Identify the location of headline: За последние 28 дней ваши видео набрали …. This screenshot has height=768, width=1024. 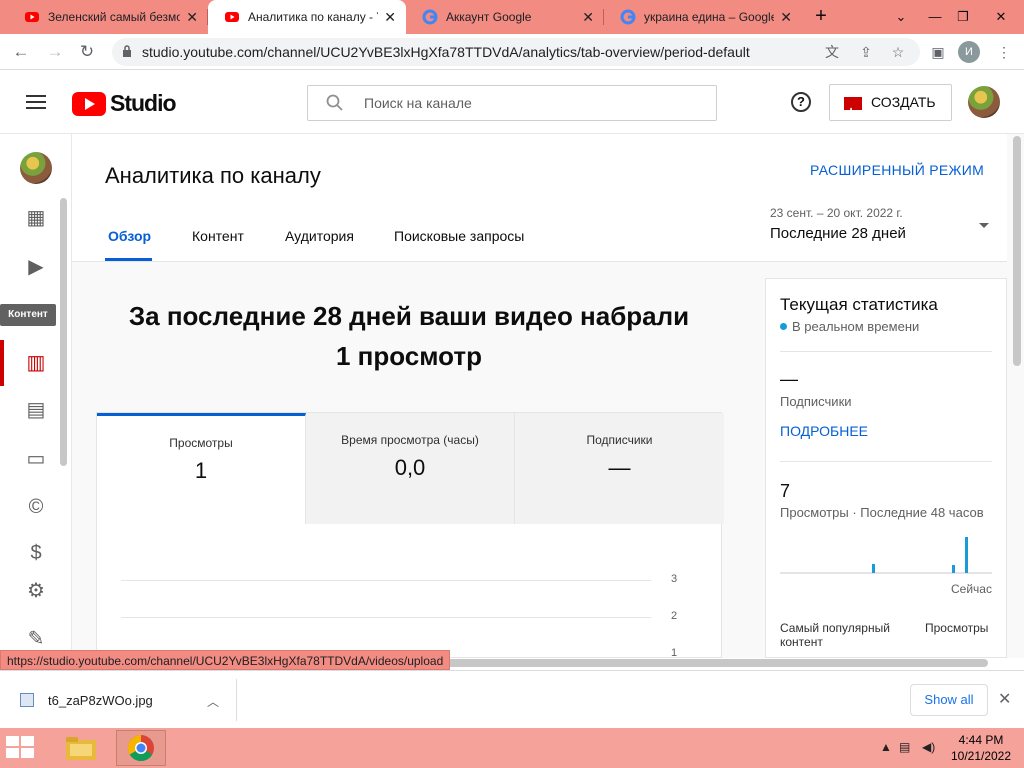
(409, 336).